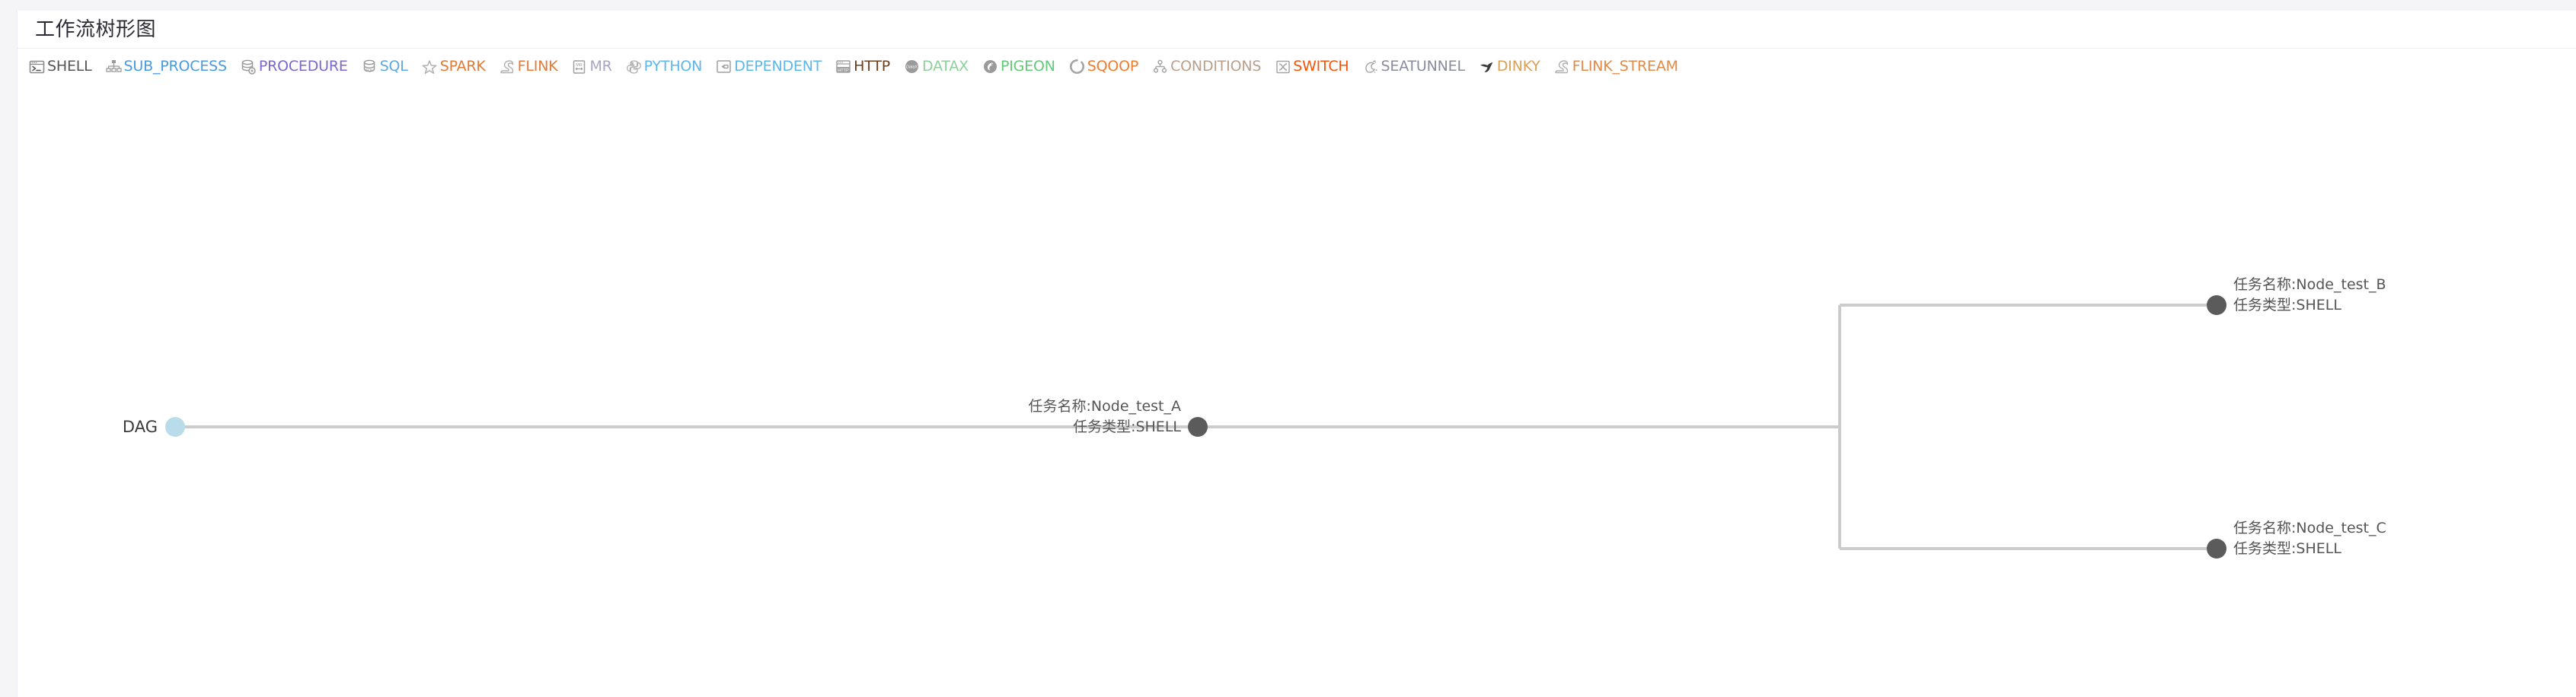 This screenshot has height=697, width=2576. Describe the element at coordinates (1297, 30) in the screenshot. I see `card-header: 工作流树形图` at that location.